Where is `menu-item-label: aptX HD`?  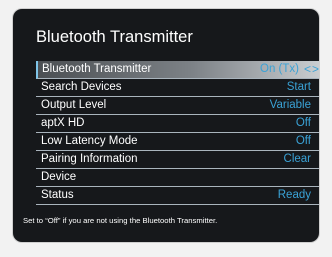 menu-item-label: aptX HD is located at coordinates (63, 123).